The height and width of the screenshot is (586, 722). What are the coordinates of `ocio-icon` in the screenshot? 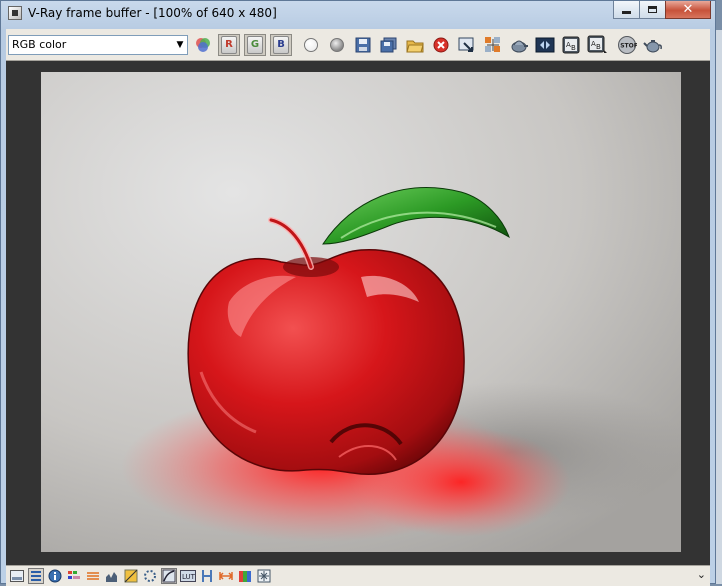 It's located at (226, 576).